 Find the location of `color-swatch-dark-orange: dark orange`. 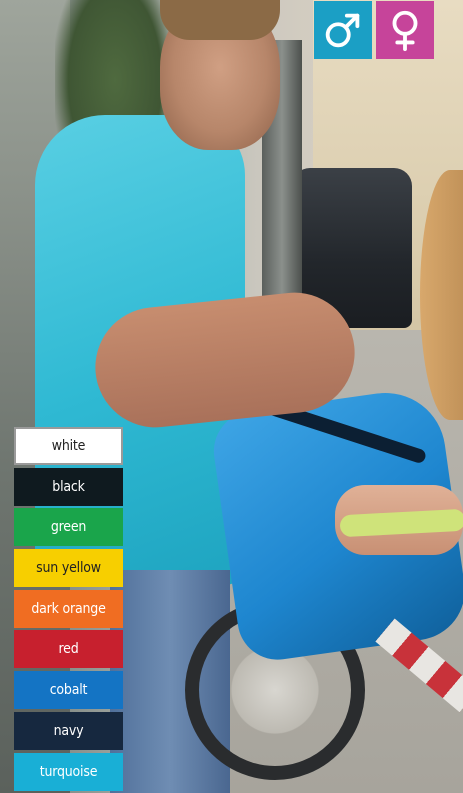

color-swatch-dark-orange: dark orange is located at coordinates (68, 608).